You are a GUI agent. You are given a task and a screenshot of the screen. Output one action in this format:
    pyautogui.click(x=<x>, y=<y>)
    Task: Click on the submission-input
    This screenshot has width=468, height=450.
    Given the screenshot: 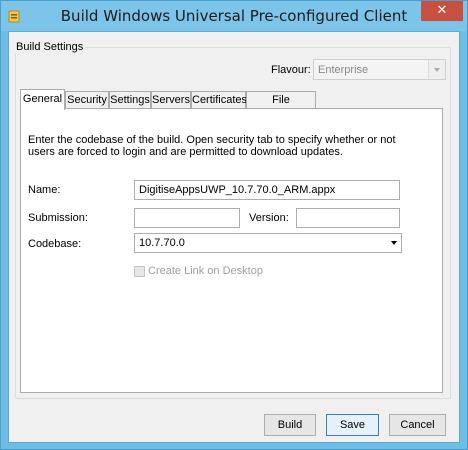 What is the action you would take?
    pyautogui.click(x=187, y=218)
    